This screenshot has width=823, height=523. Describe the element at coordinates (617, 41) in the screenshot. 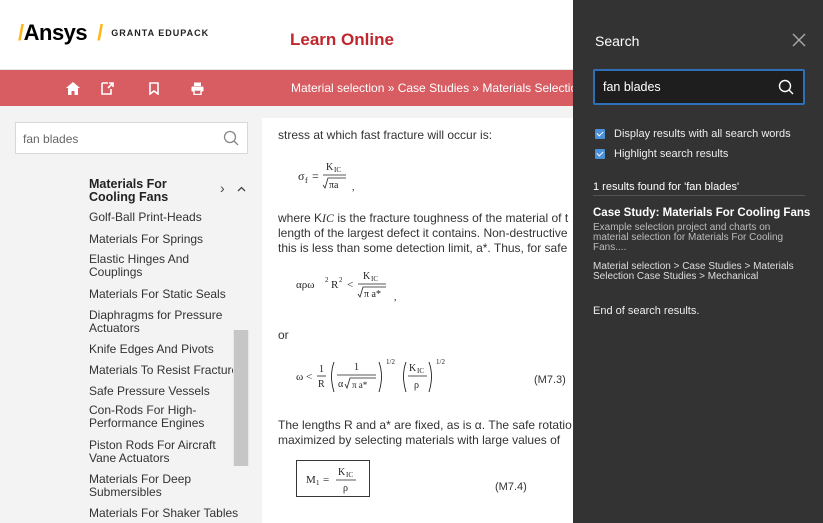

I see `search-panel-title: Search` at that location.